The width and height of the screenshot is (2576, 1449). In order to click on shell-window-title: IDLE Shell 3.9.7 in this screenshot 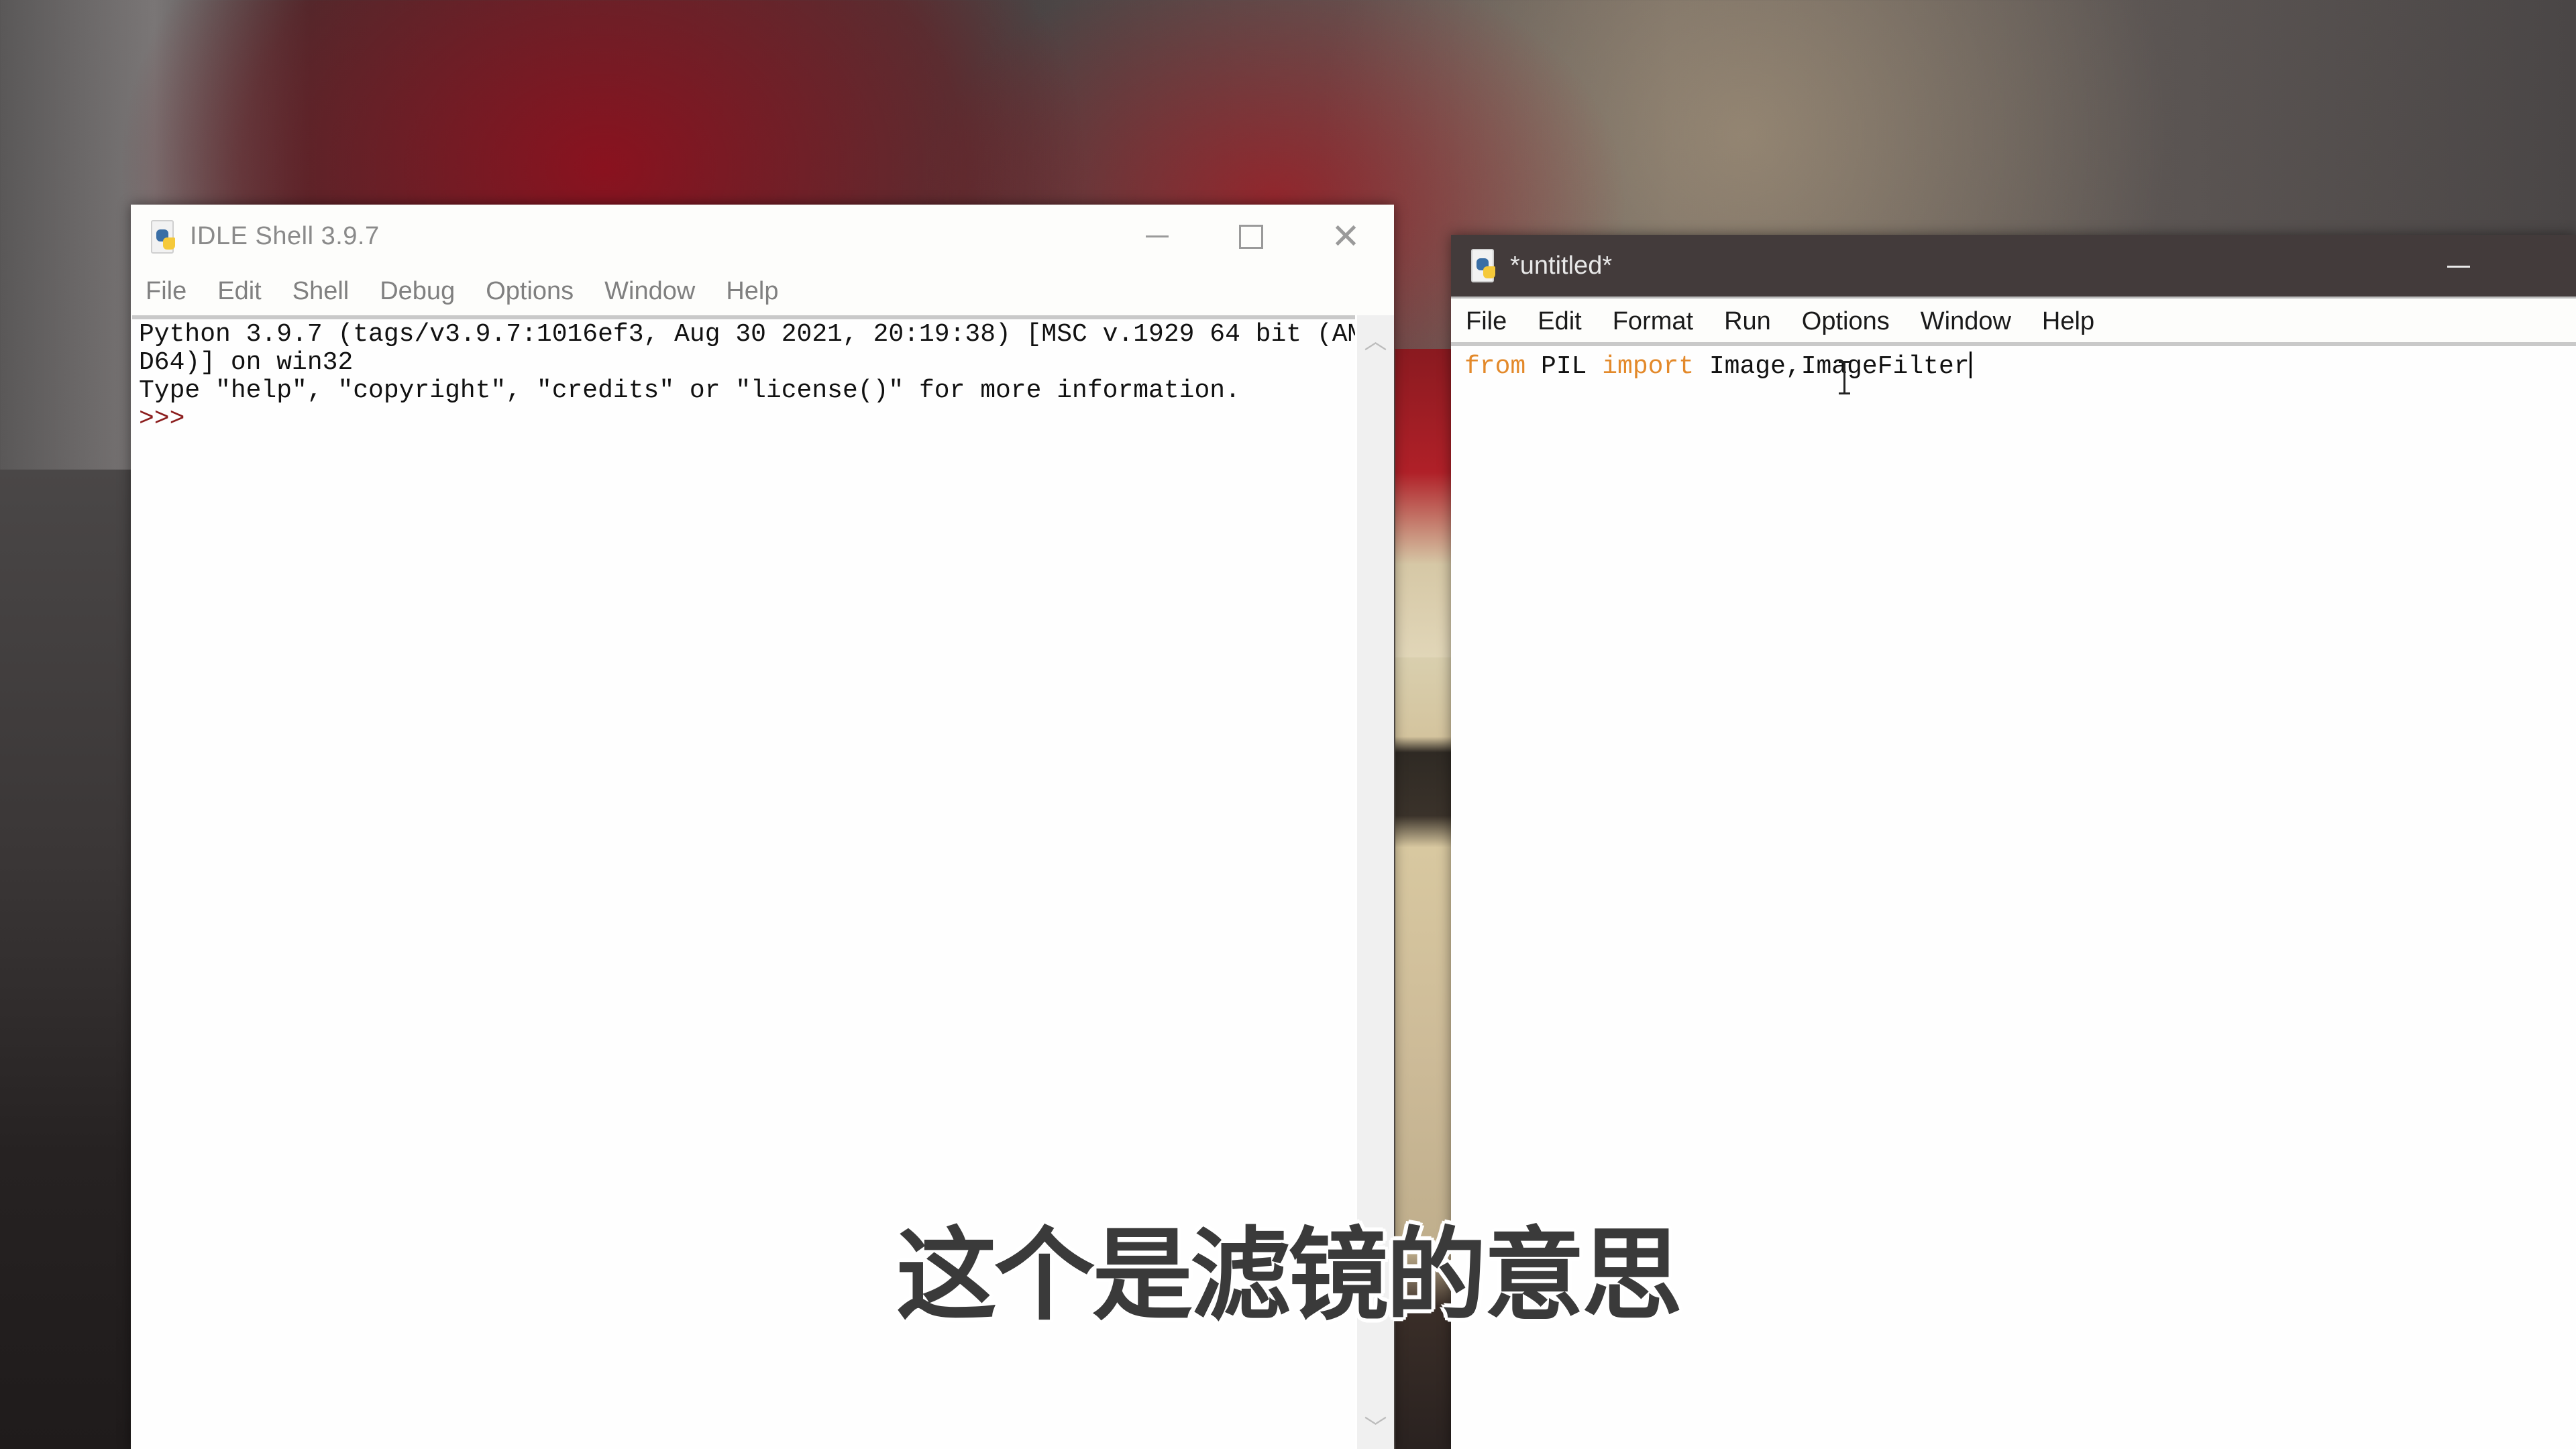, I will do `click(285, 236)`.